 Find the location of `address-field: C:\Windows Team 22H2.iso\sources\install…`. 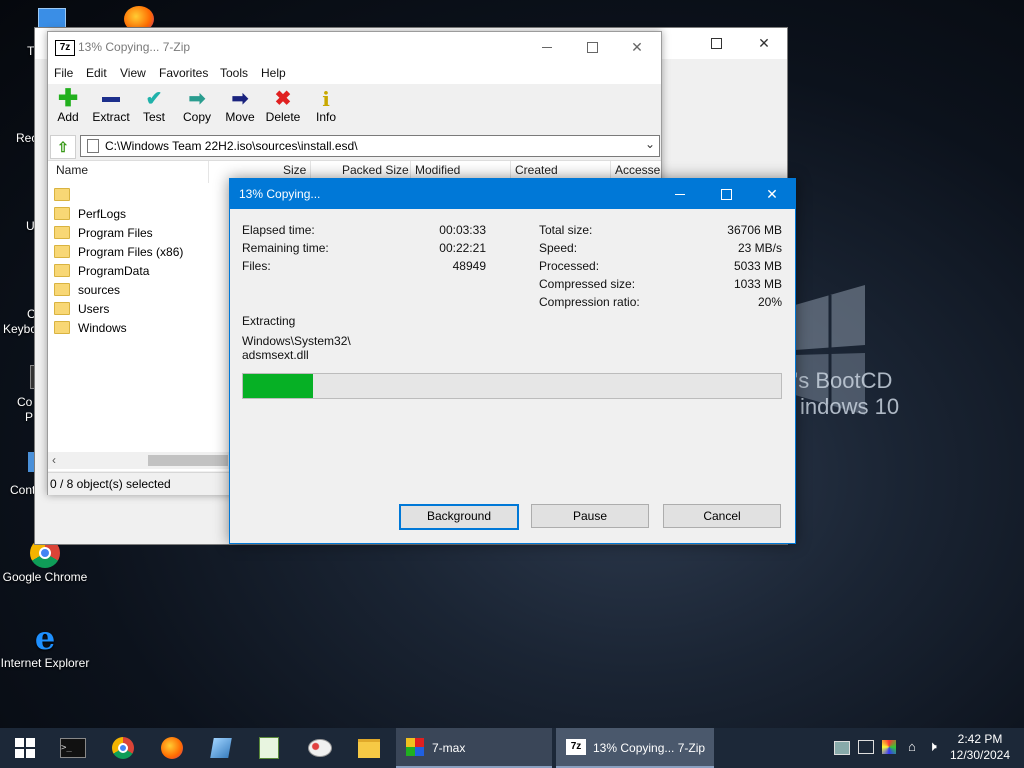

address-field: C:\Windows Team 22H2.iso\sources\install… is located at coordinates (370, 146).